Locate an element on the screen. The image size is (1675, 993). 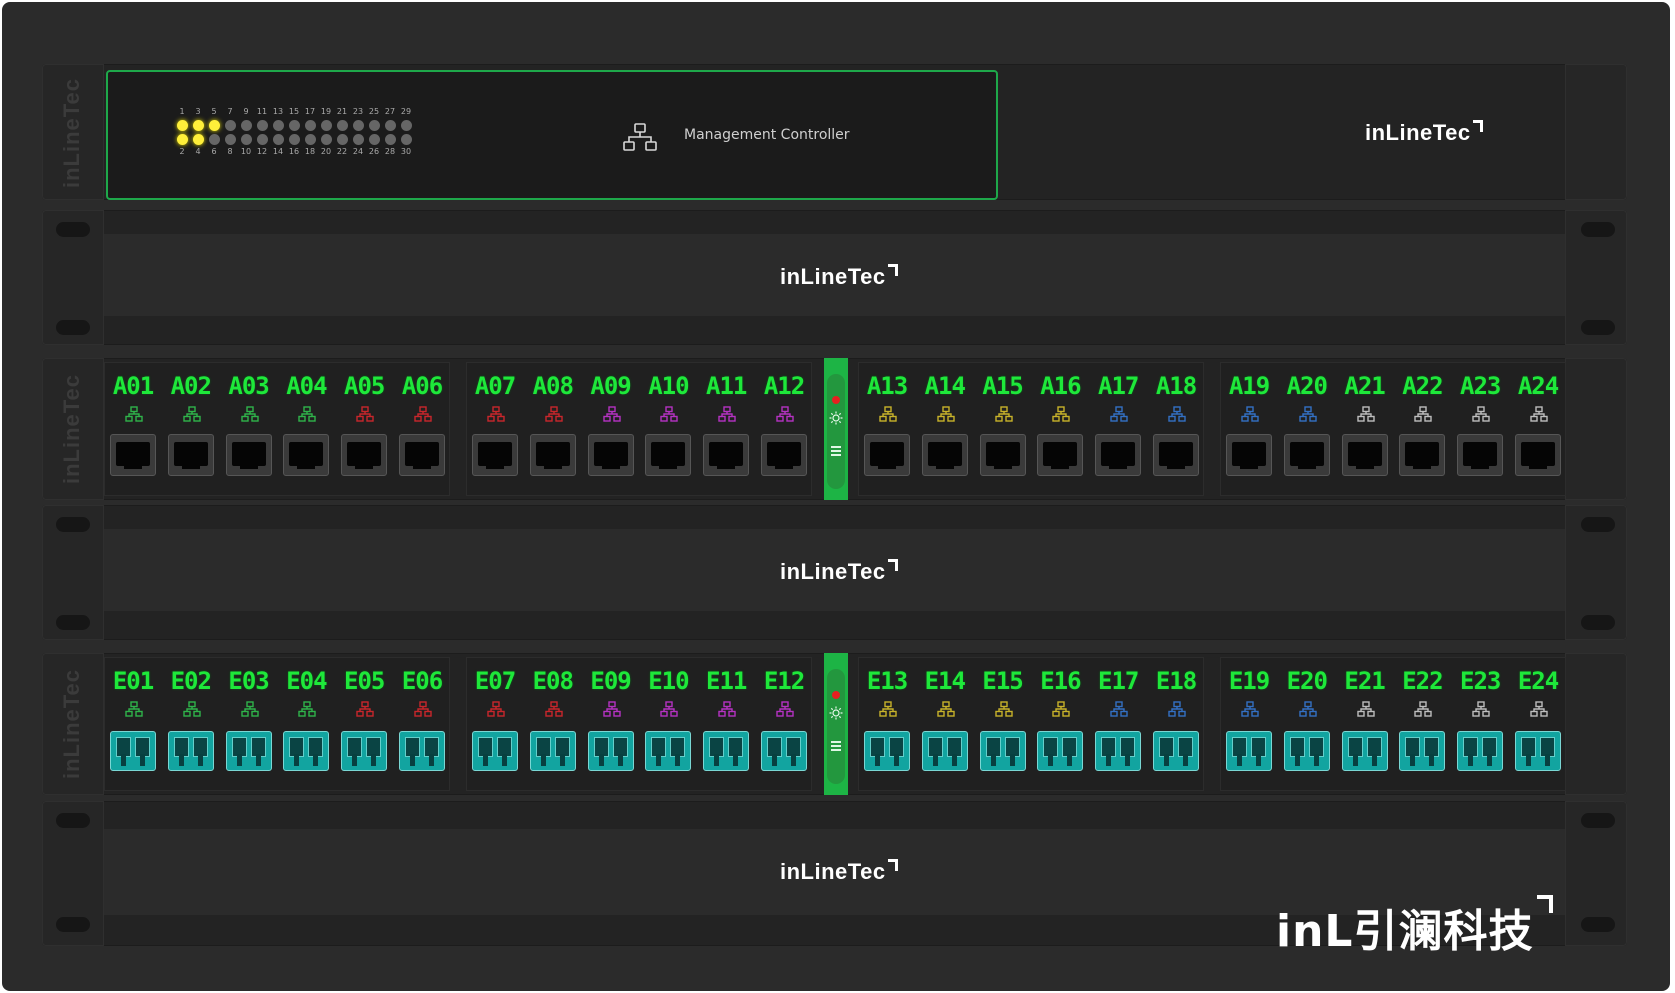
right-rack-ear is located at coordinates (1596, 277).